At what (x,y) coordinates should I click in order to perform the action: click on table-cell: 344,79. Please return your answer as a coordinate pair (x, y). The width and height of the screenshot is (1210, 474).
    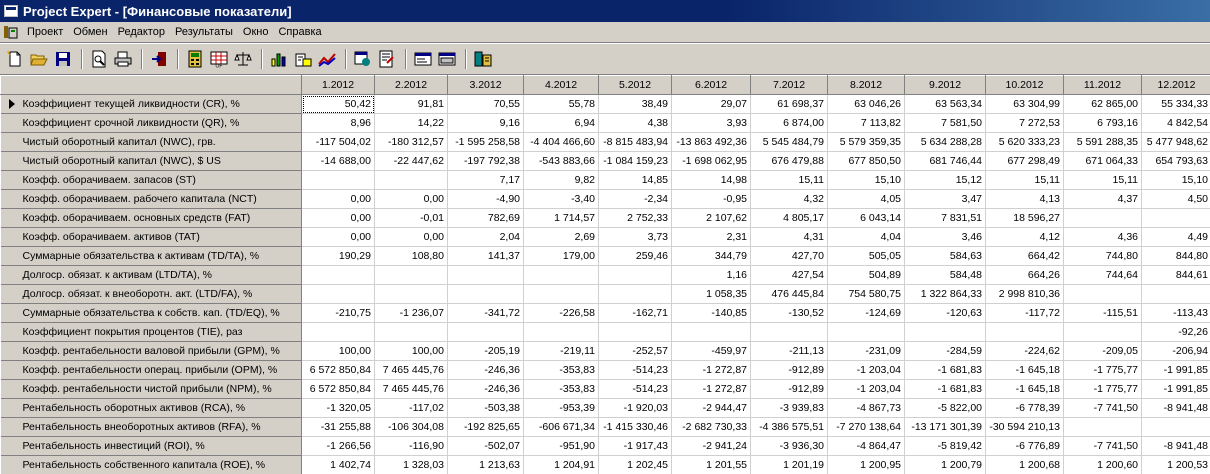
    Looking at the image, I should click on (711, 256).